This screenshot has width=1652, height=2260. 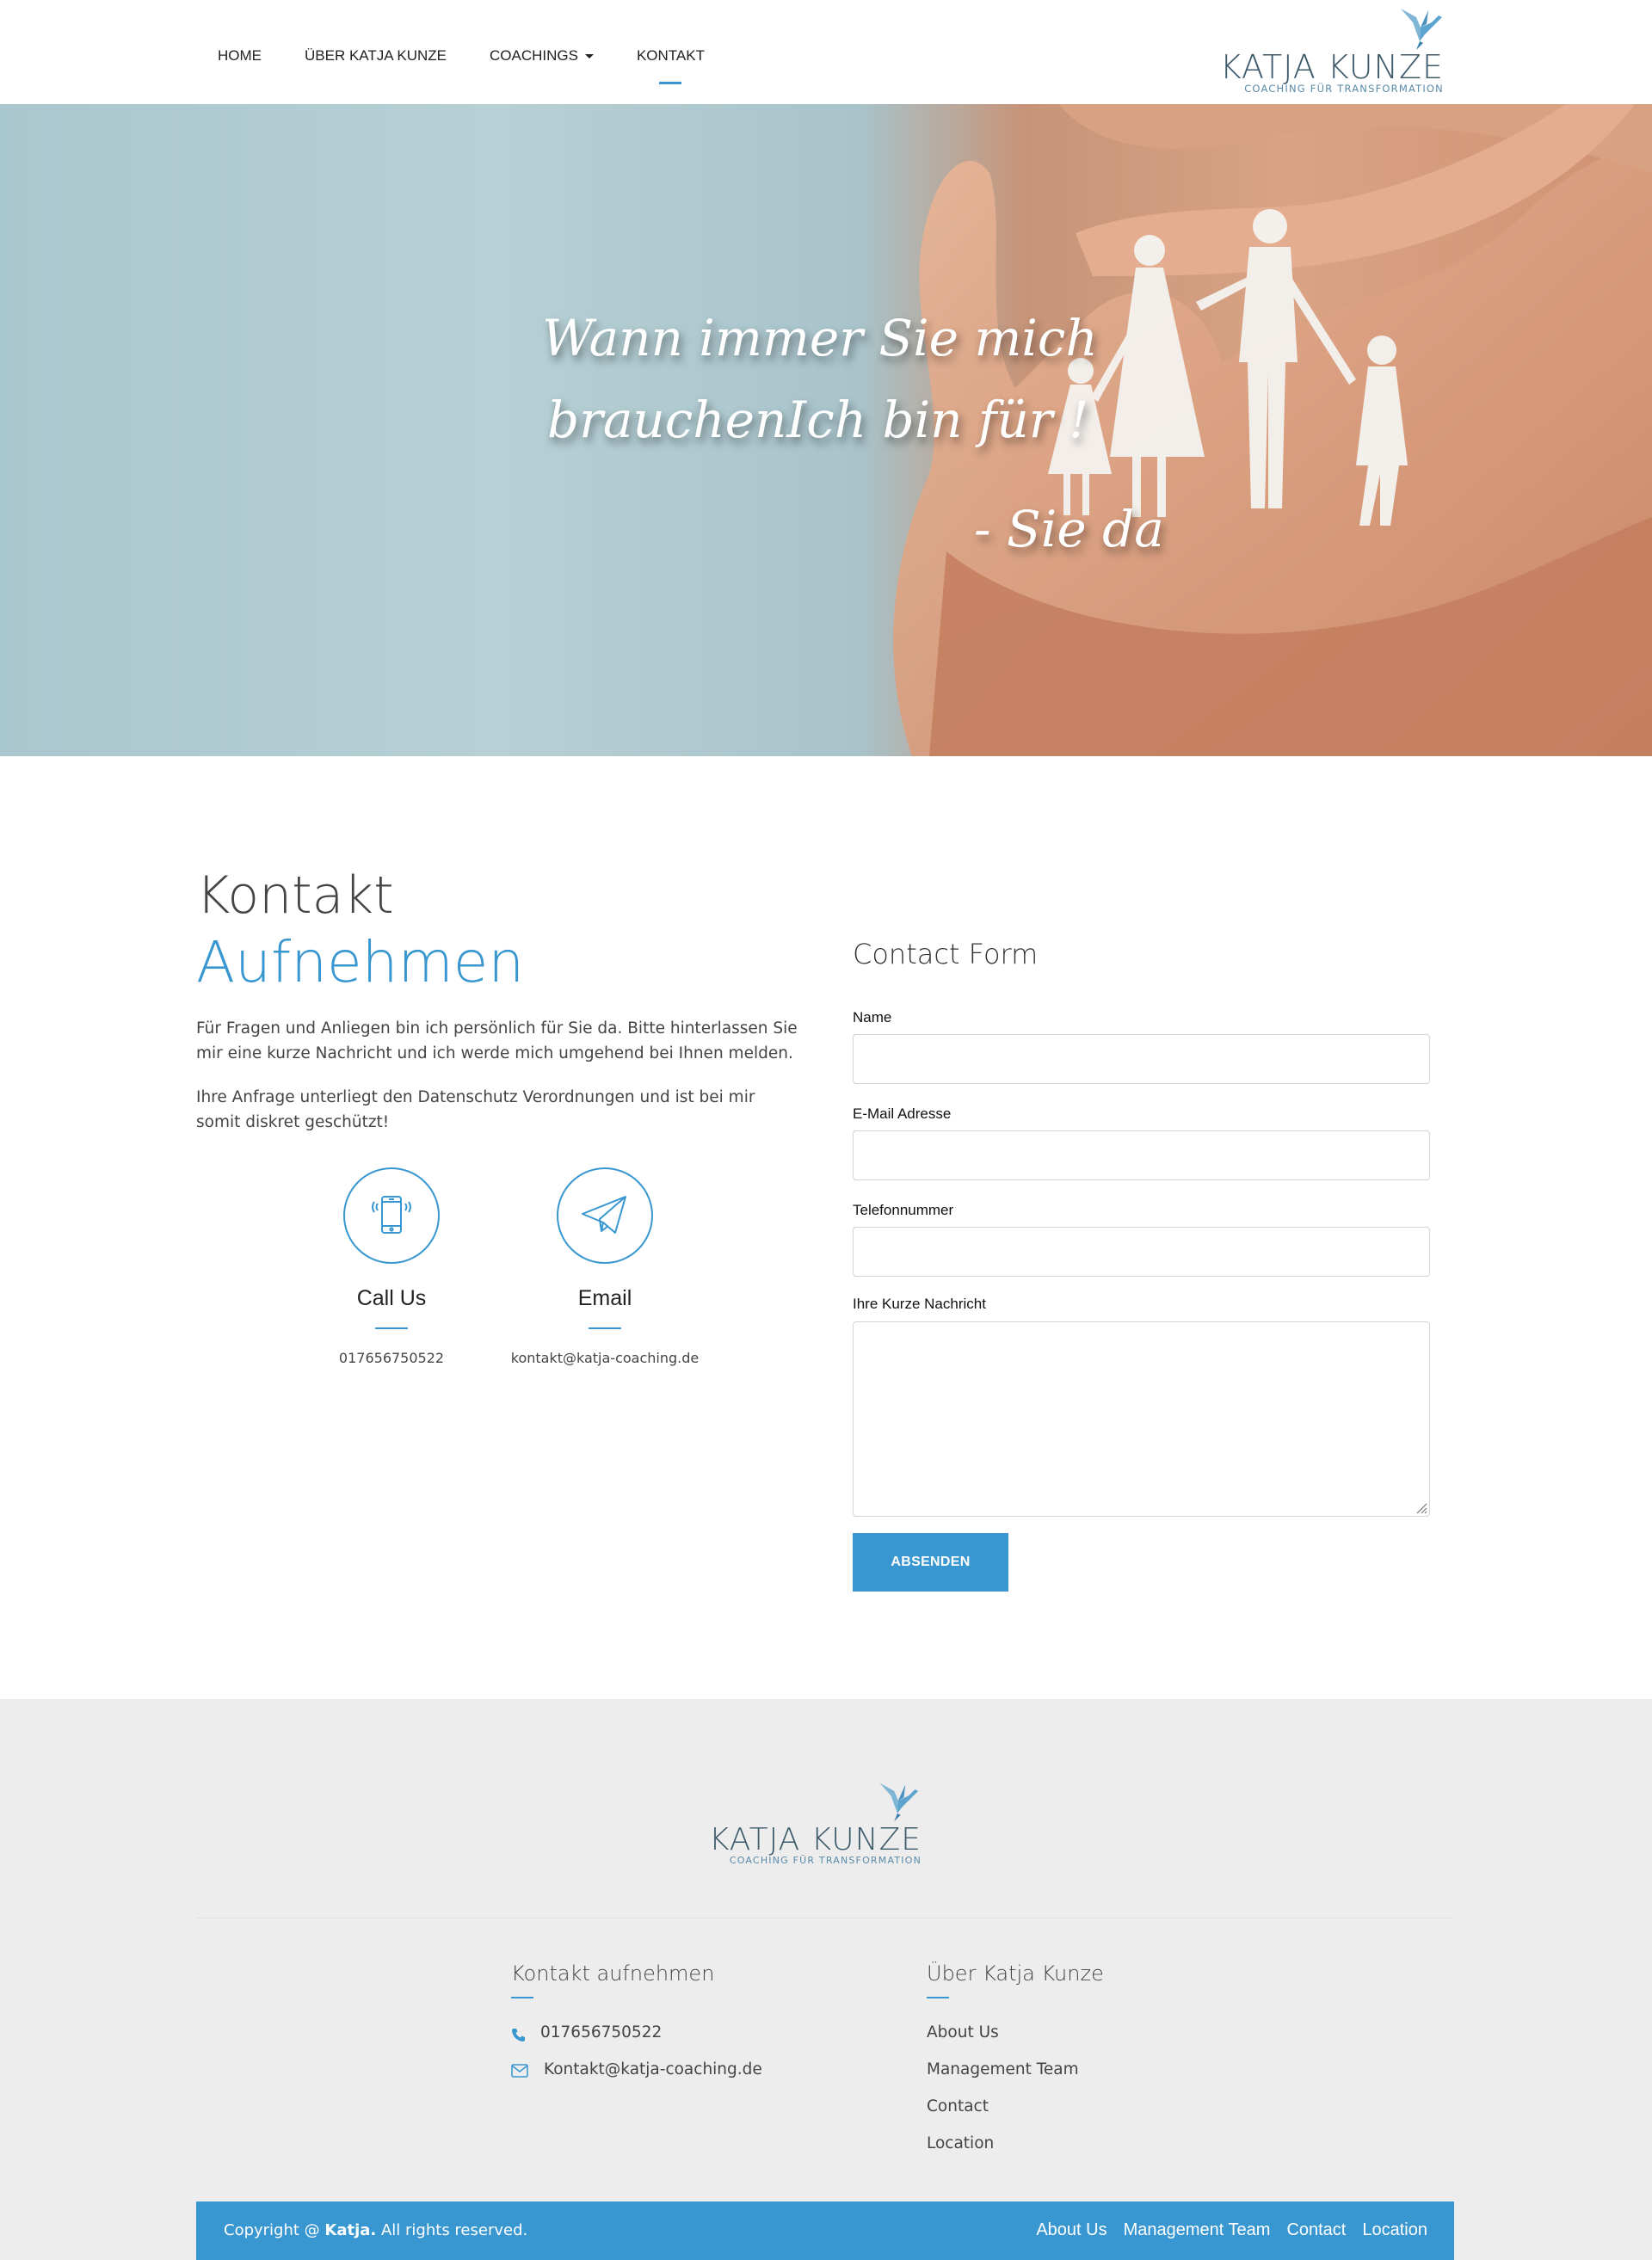 What do you see at coordinates (605, 1267) in the screenshot?
I see `email-card: Email kontakt@katja-coaching.de` at bounding box center [605, 1267].